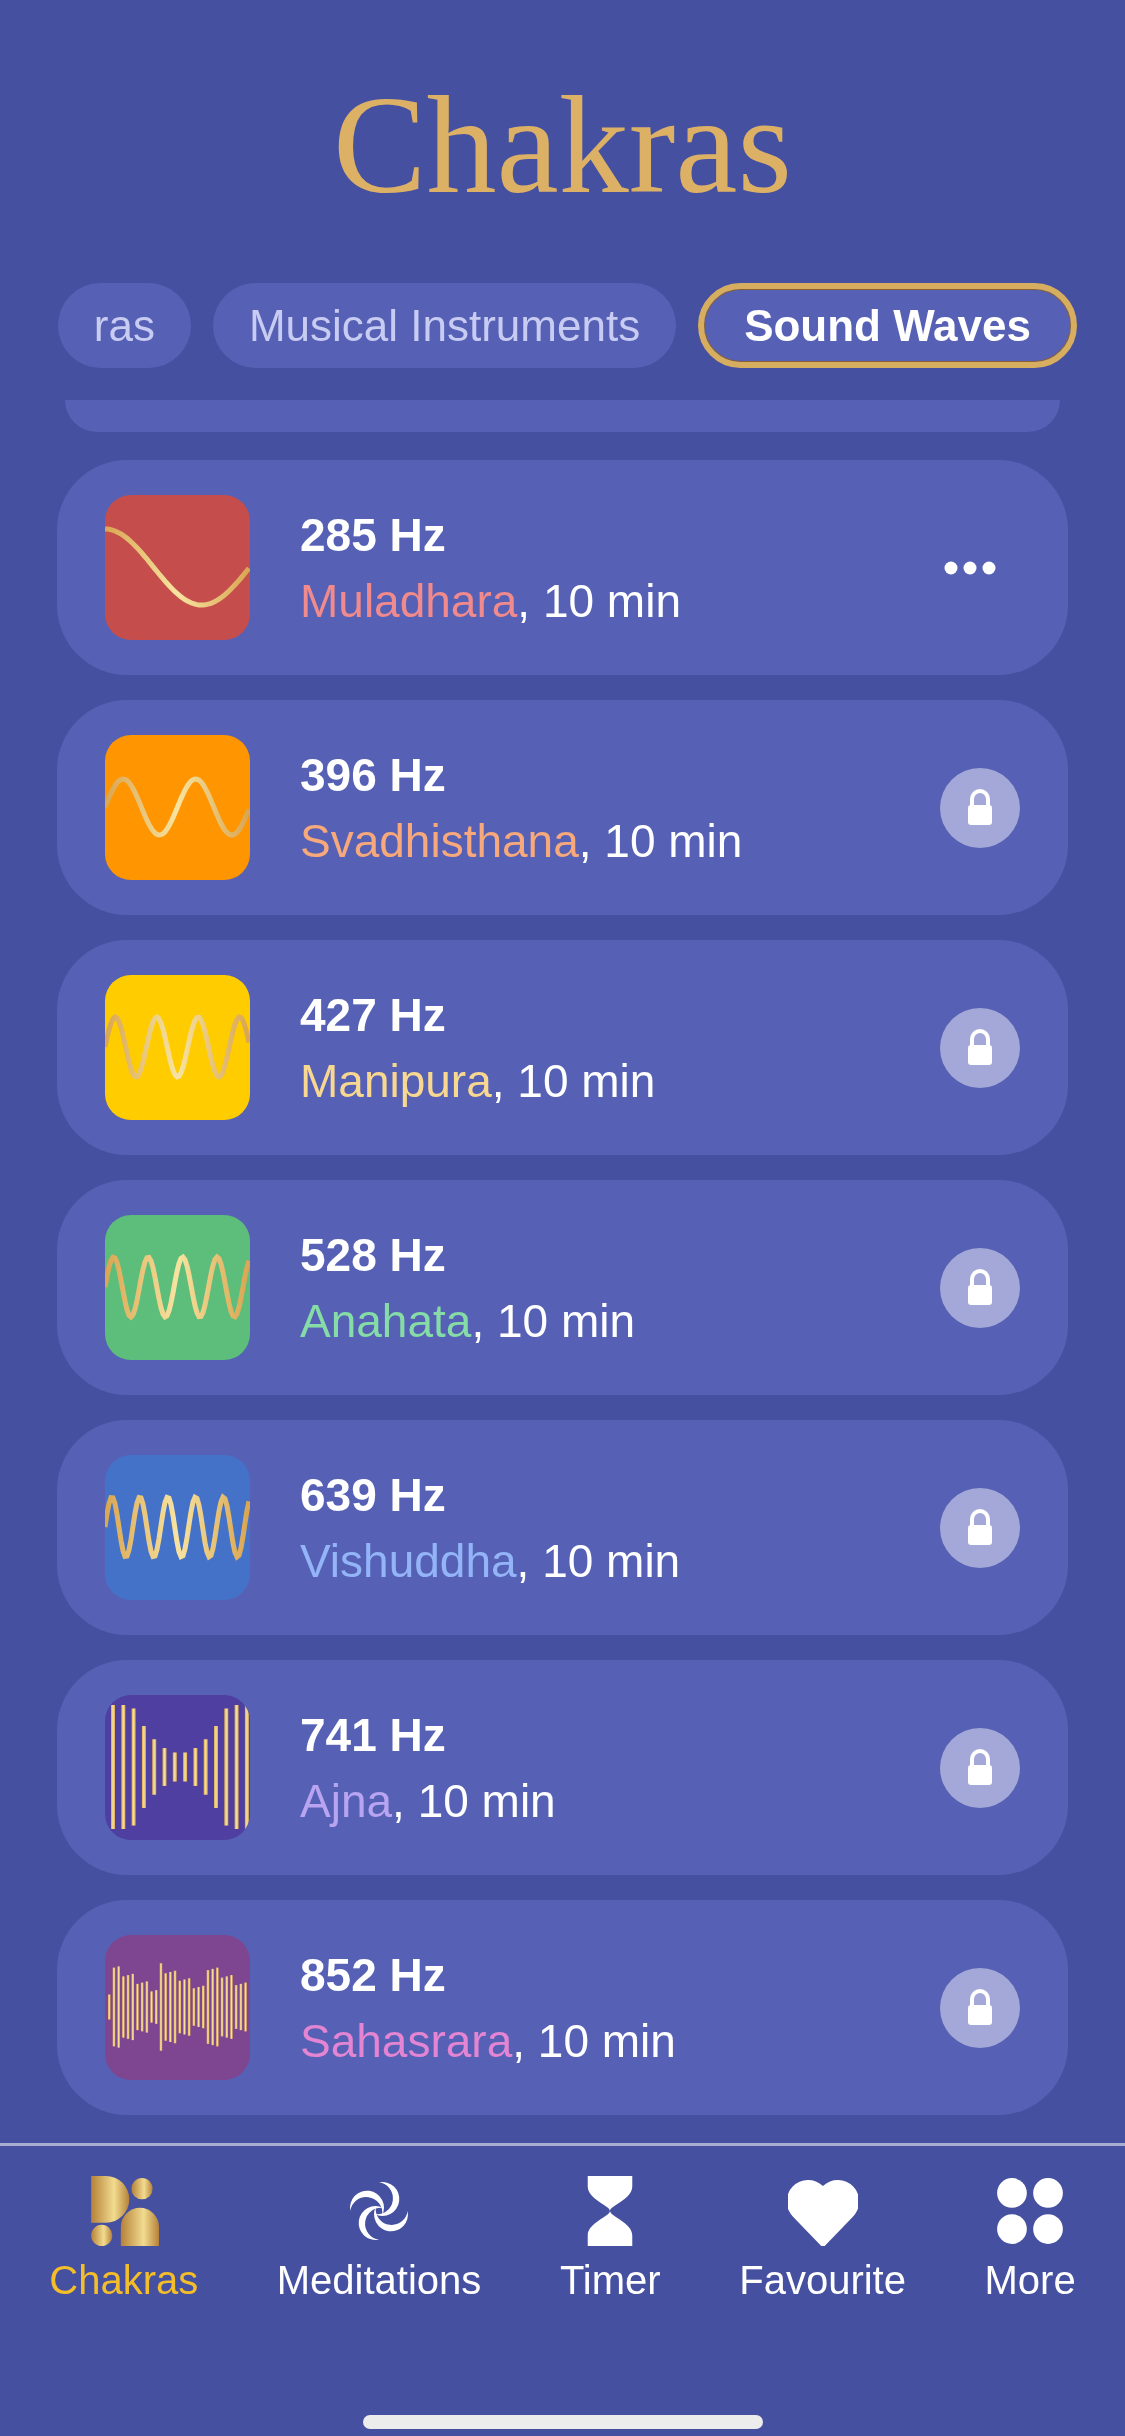 Image resolution: width=1125 pixels, height=2436 pixels. What do you see at coordinates (379, 2239) in the screenshot?
I see `nav-tab: Meditations` at bounding box center [379, 2239].